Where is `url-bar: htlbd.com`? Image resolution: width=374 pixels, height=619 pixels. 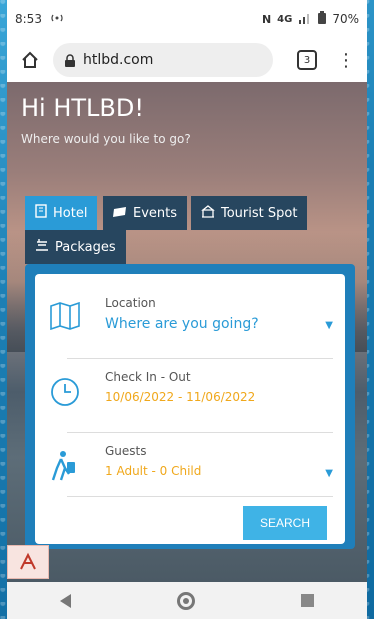 url-bar: htlbd.com is located at coordinates (163, 60).